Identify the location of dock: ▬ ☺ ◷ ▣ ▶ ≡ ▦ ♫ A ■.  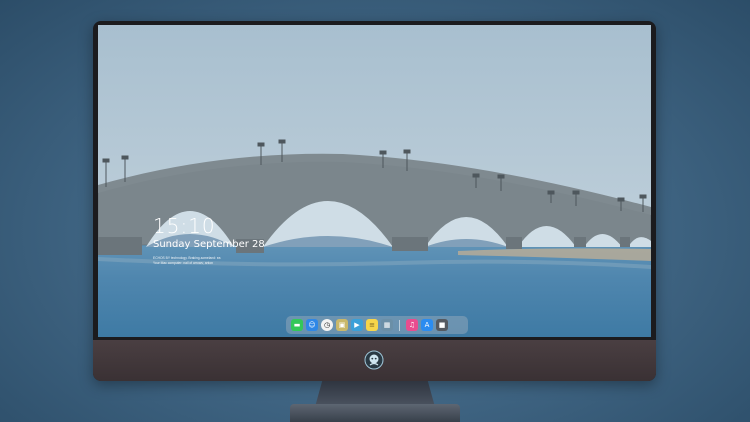
(377, 325).